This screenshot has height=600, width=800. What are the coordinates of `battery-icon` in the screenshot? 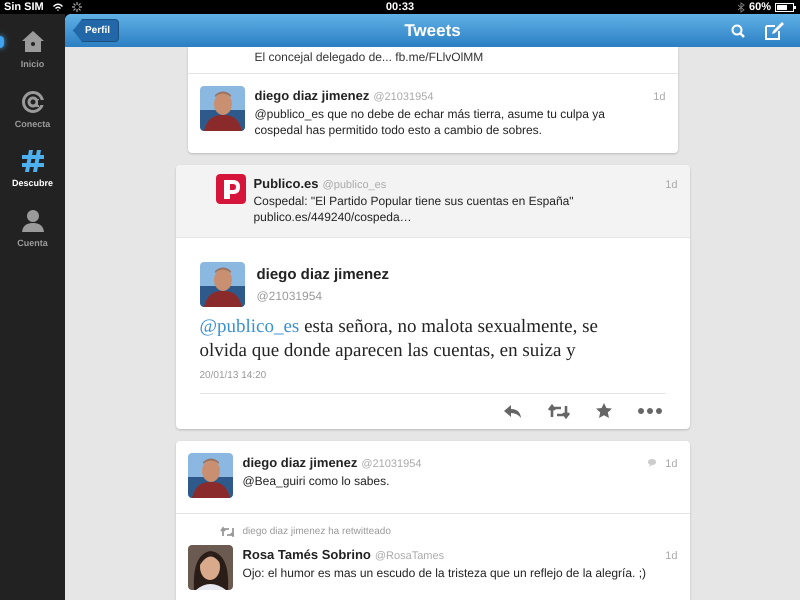 It's located at (785, 7).